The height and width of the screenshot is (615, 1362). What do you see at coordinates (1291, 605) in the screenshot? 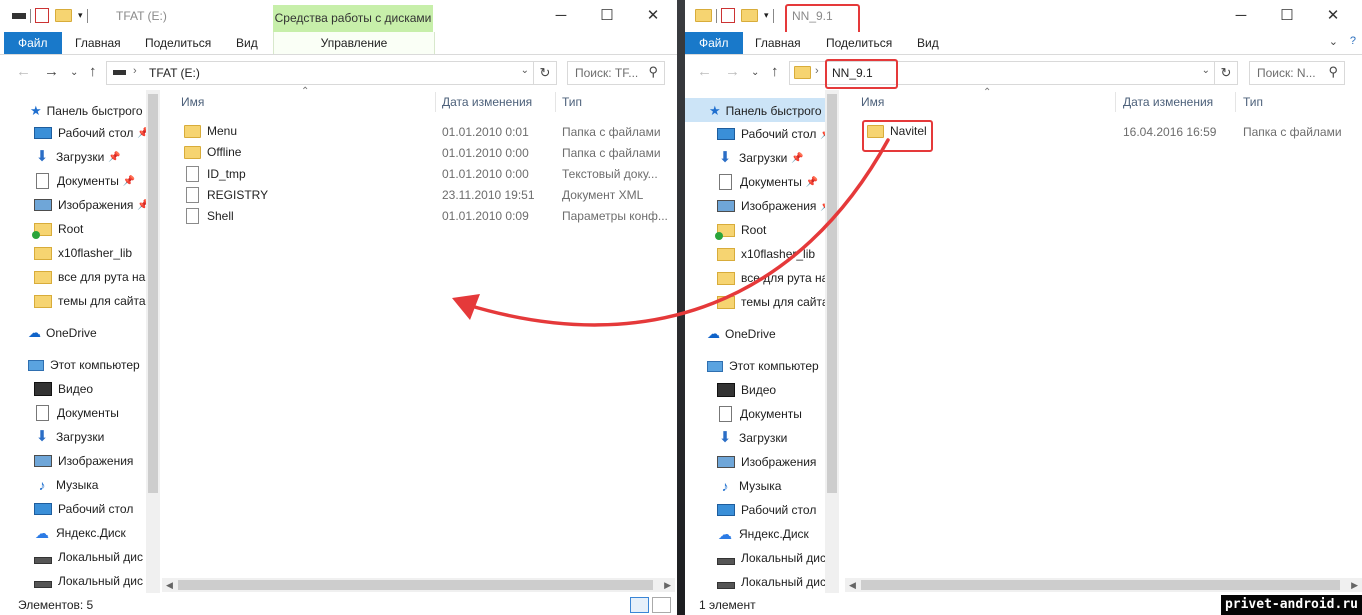
I see `watermark: privet-android.ru` at bounding box center [1291, 605].